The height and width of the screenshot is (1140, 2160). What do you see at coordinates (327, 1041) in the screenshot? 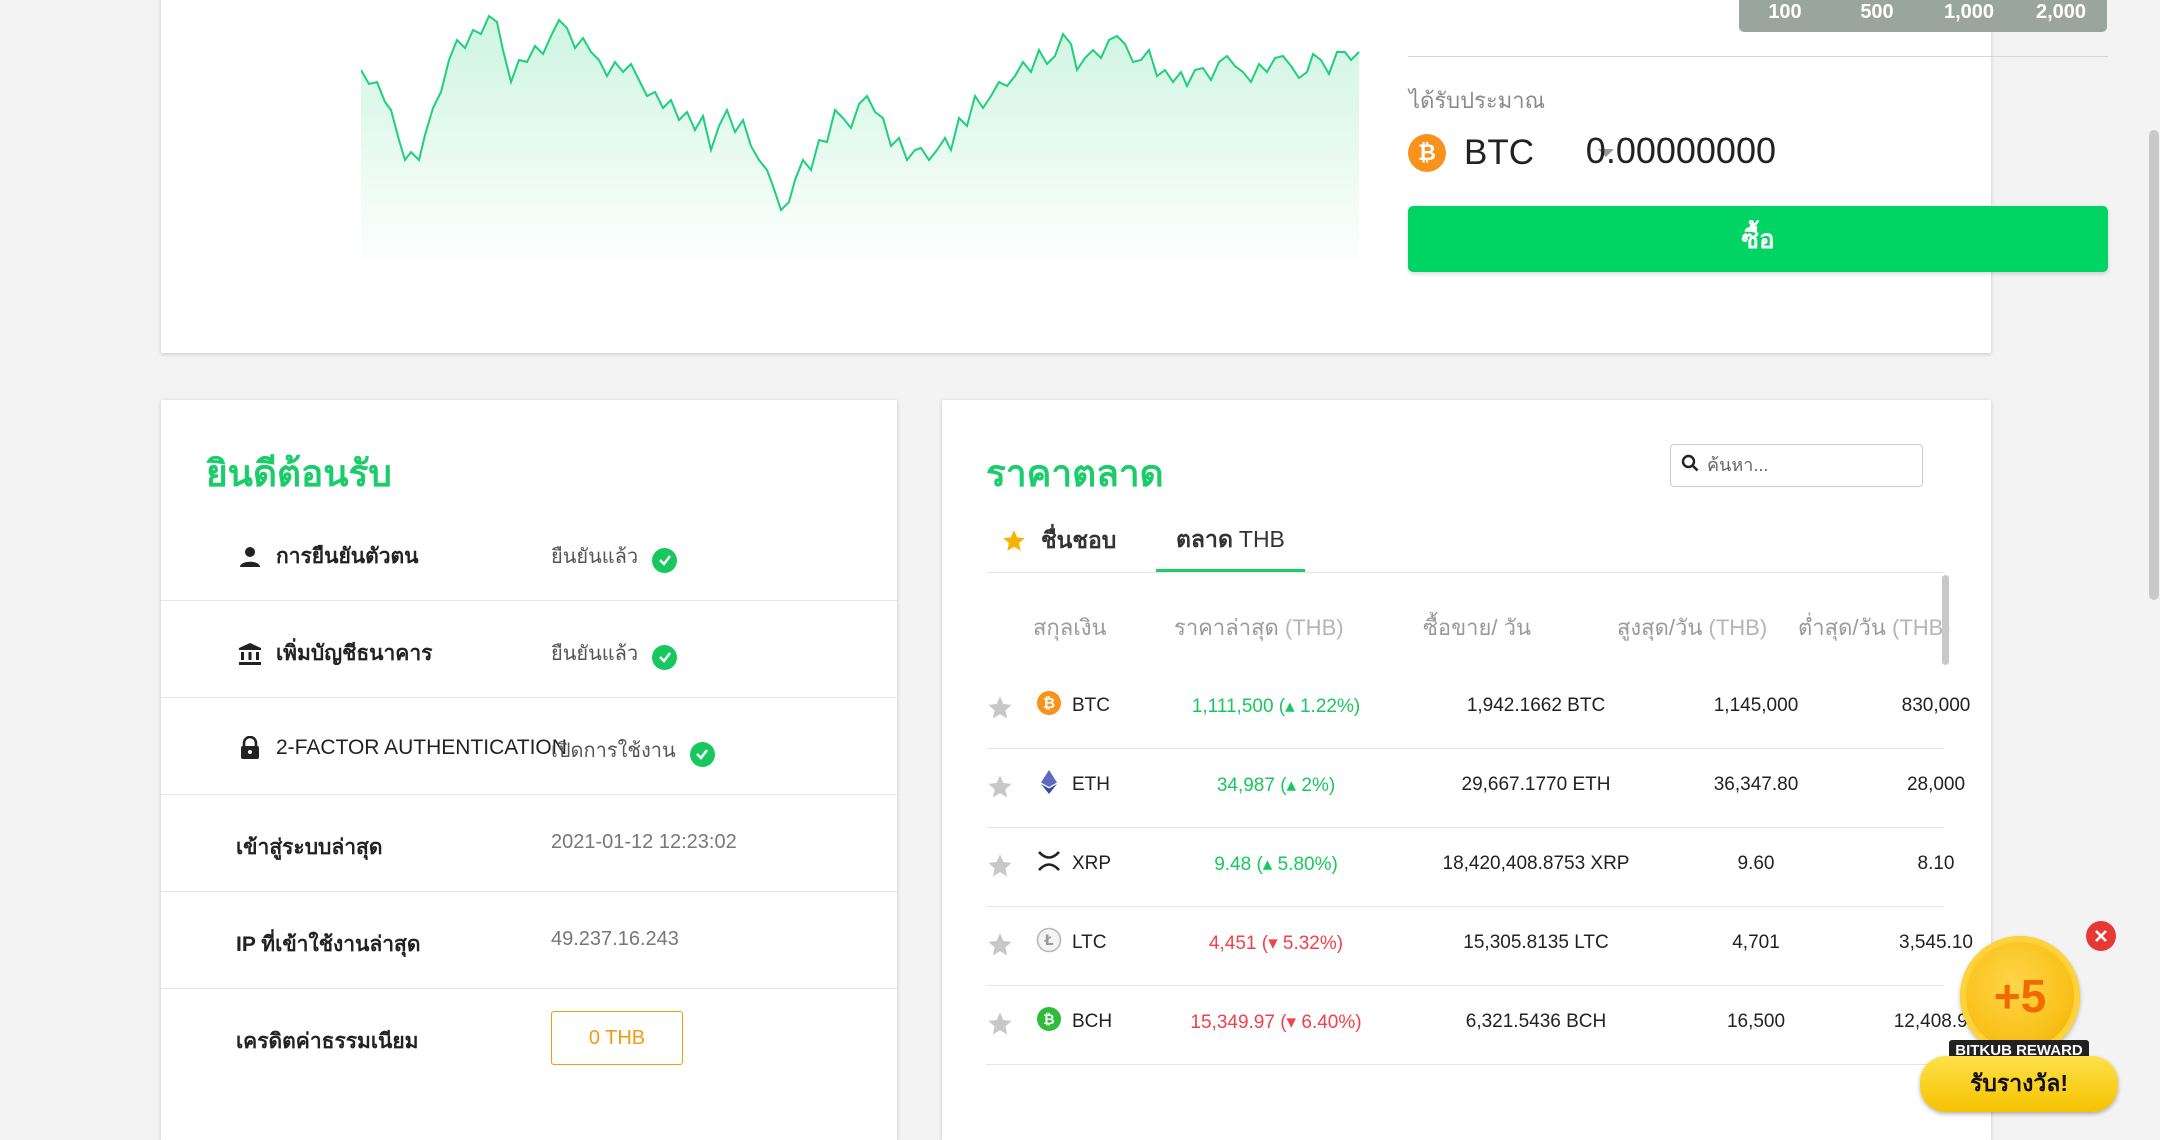
I see `fee-credit-label: เครดิตค่าธรรมเนียม` at bounding box center [327, 1041].